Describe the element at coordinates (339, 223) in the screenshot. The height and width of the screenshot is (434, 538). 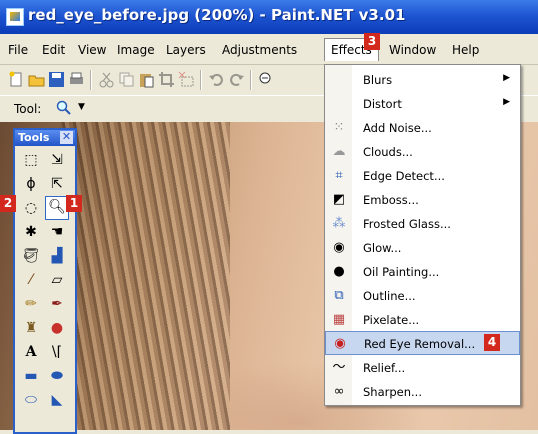
I see `frosted-glass-icon: ⁂` at that location.